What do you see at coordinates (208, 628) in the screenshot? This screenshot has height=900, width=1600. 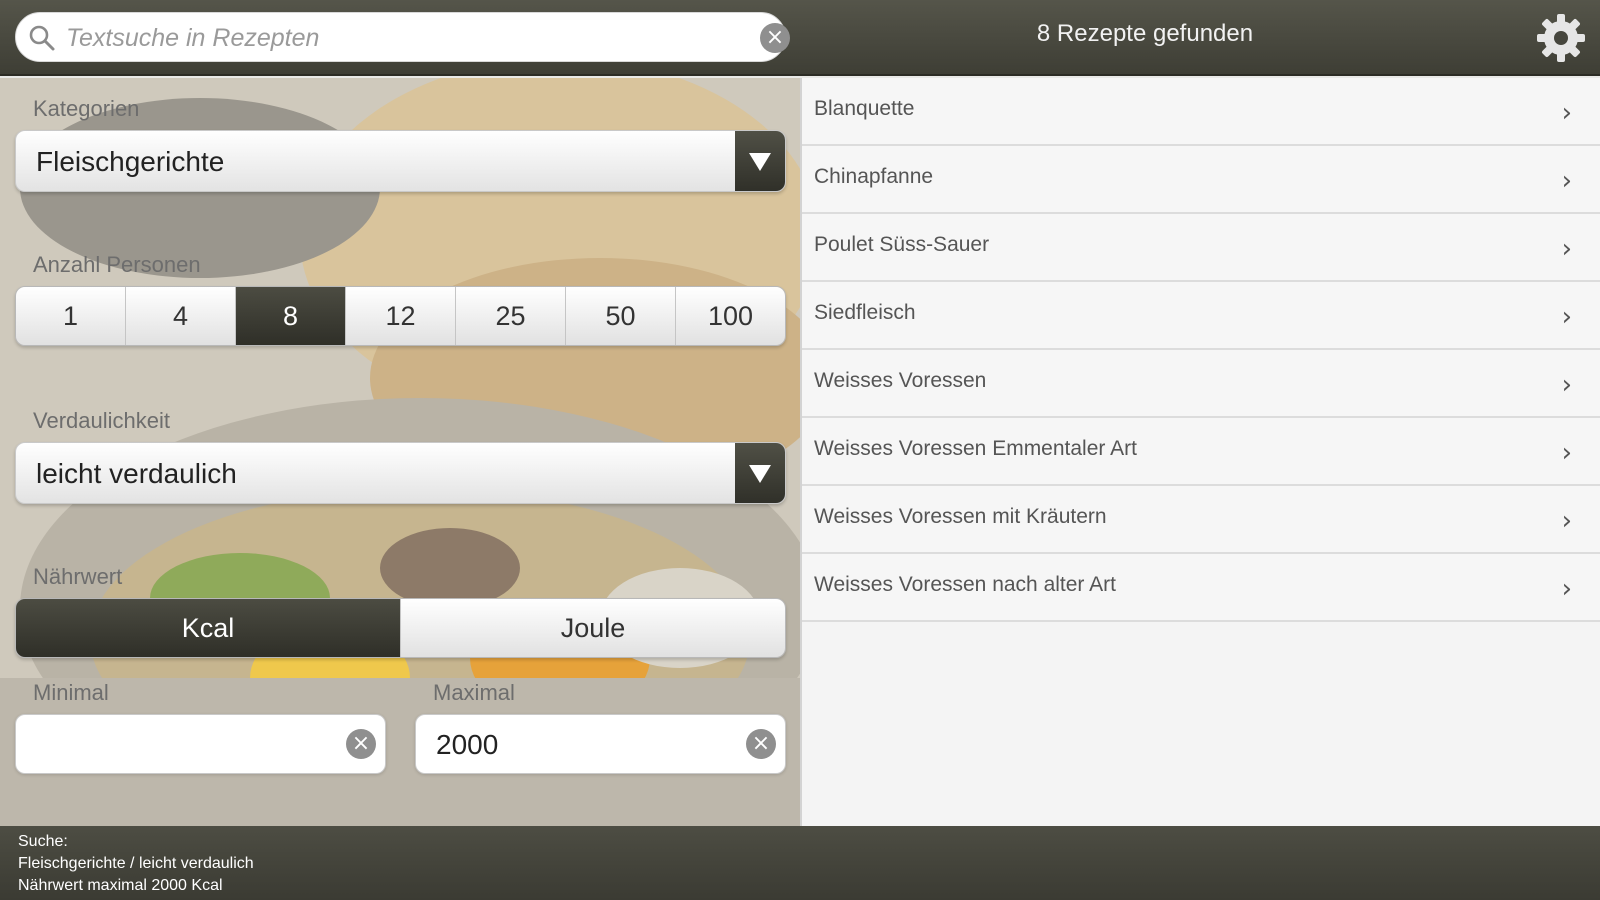 I see `nutrition-option-kcal: Kcal` at bounding box center [208, 628].